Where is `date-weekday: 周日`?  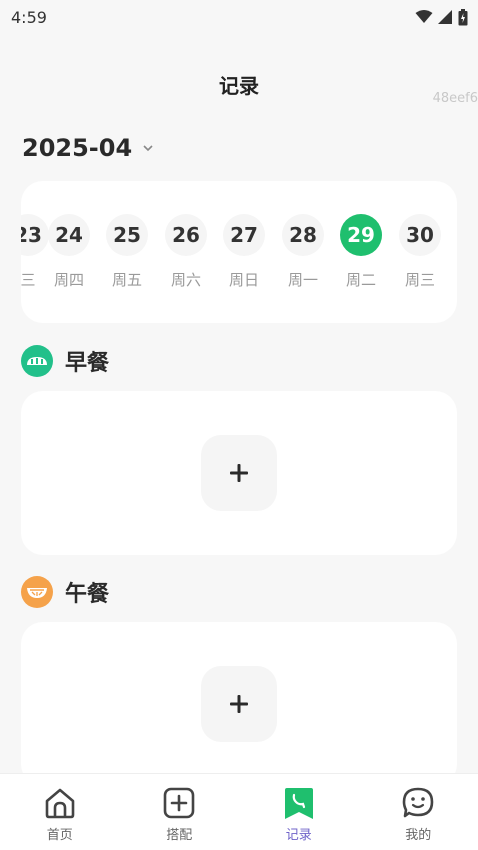
date-weekday: 周日 is located at coordinates (243, 280).